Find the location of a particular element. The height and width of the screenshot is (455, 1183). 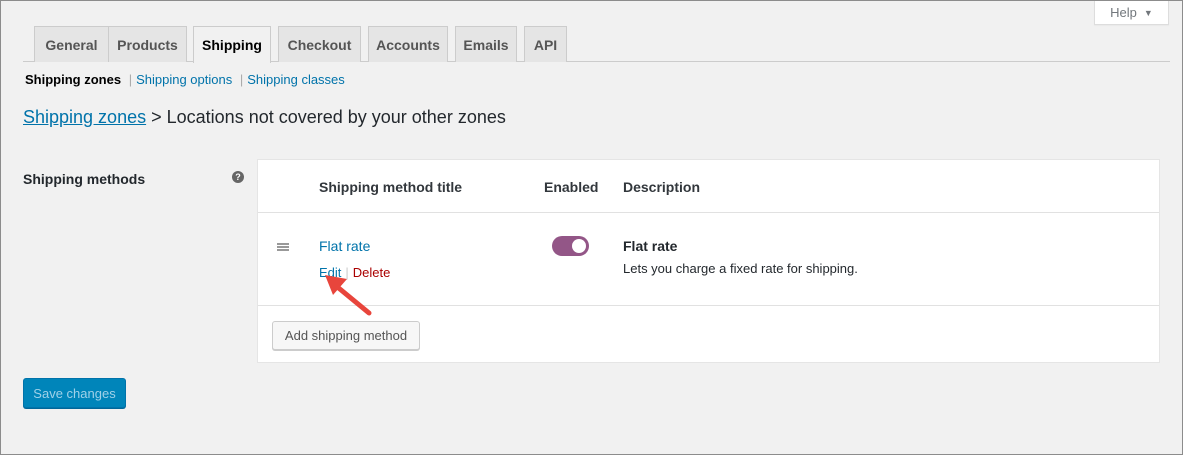

subnav-shipping-options: Shipping options is located at coordinates (184, 79).